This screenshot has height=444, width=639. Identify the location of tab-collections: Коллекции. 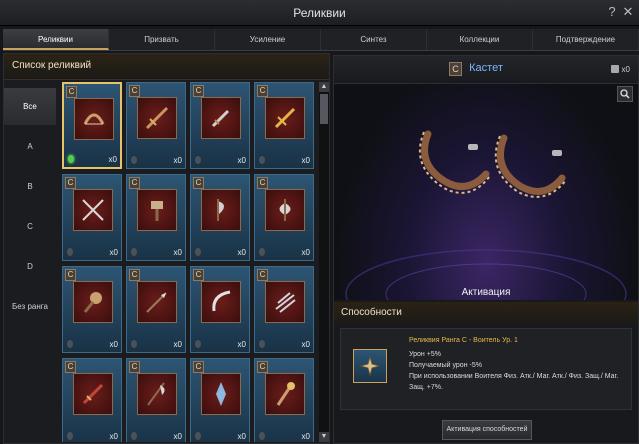
(480, 39).